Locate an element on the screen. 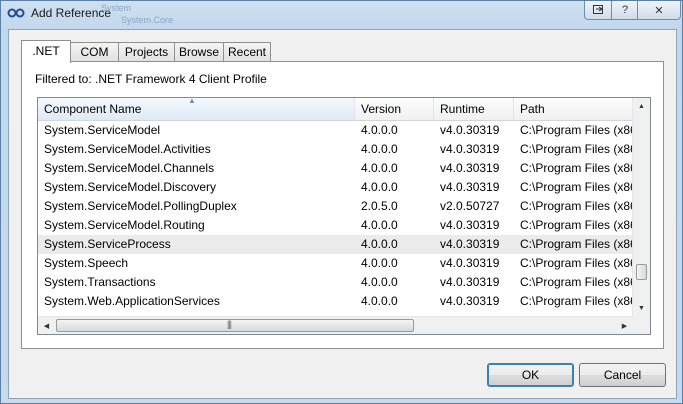 This screenshot has height=404, width=683. background-text: System is located at coordinates (116, 8).